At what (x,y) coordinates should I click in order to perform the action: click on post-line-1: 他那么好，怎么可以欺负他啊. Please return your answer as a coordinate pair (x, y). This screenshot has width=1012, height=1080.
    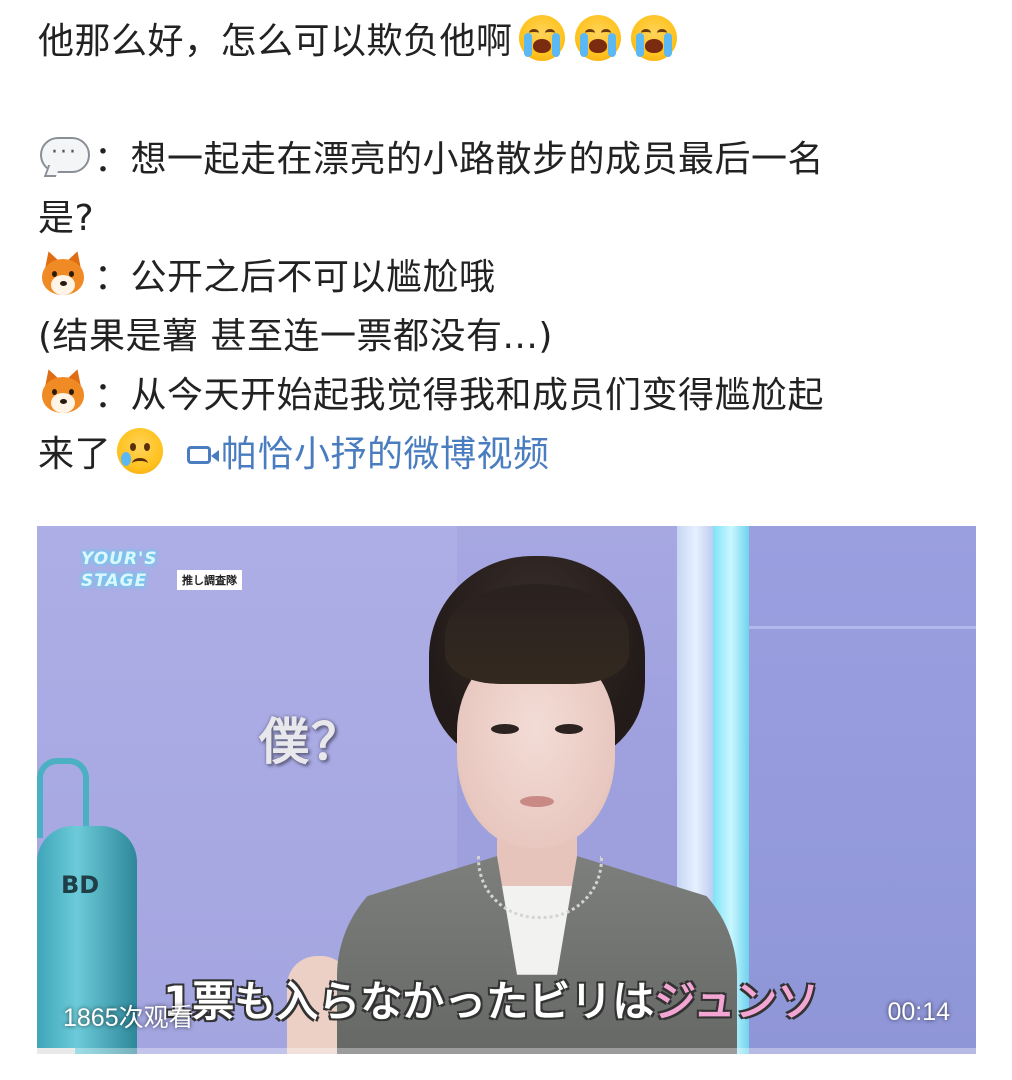
    Looking at the image, I should click on (508, 41).